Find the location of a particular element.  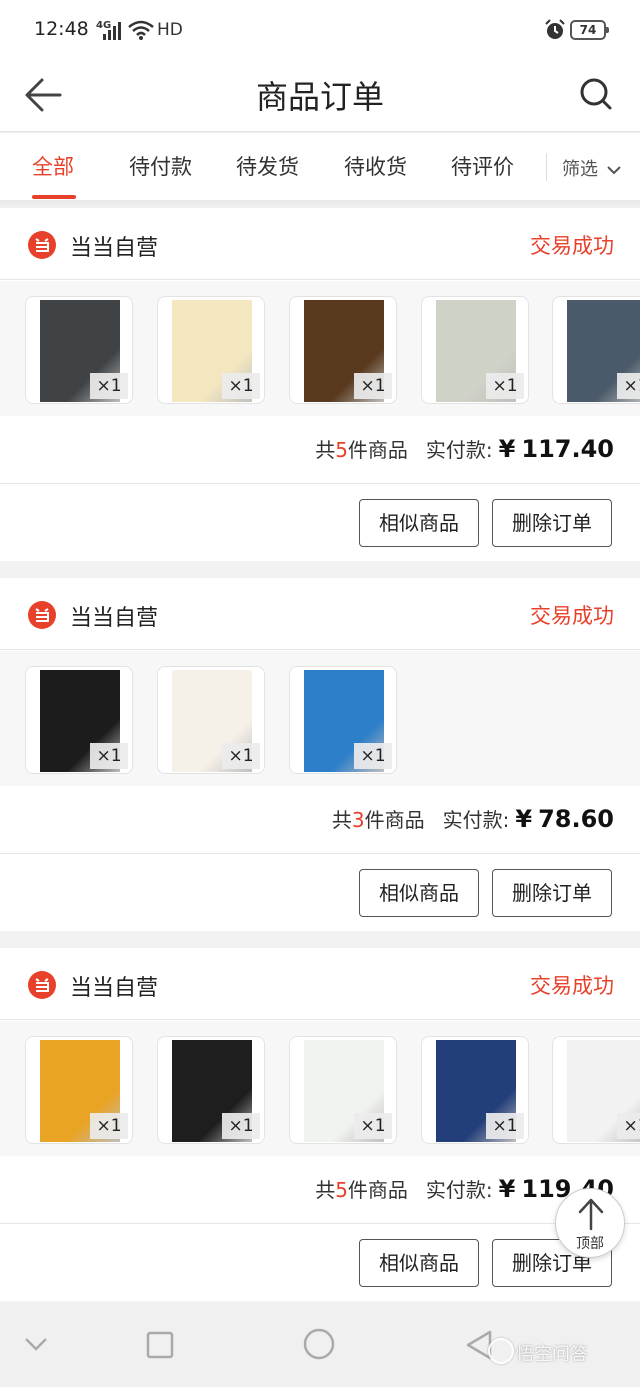

page-title: 商品订单 is located at coordinates (319, 97).